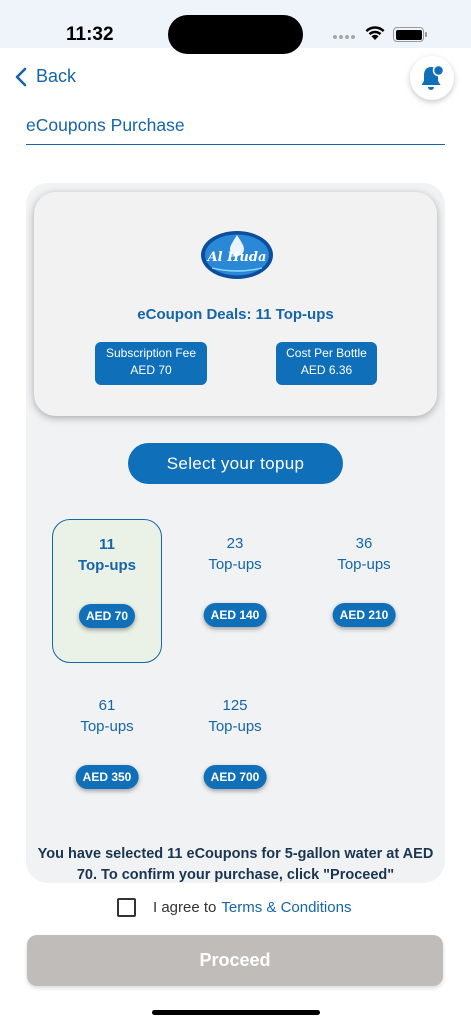  I want to click on topup-option-36: 36 Top-ups AED 210, so click(364, 591).